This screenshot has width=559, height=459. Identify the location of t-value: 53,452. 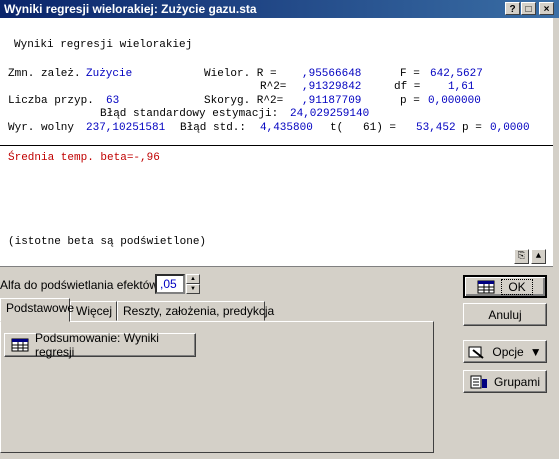
(436, 128).